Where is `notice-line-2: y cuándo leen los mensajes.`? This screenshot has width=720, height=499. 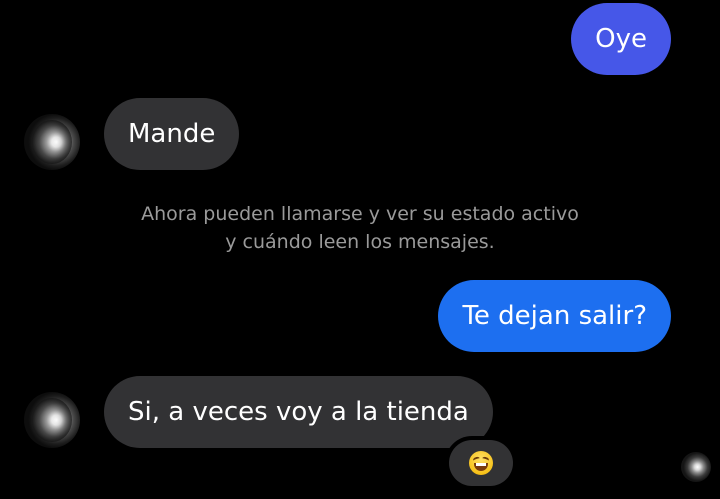
notice-line-2: y cuándo leen los mensajes. is located at coordinates (360, 242).